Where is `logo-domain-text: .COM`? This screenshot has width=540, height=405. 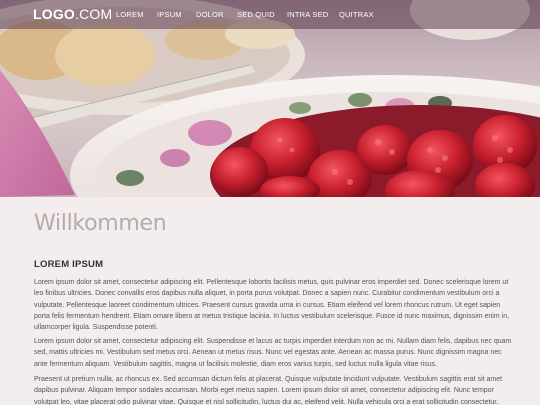
logo-domain-text: .COM is located at coordinates (94, 14).